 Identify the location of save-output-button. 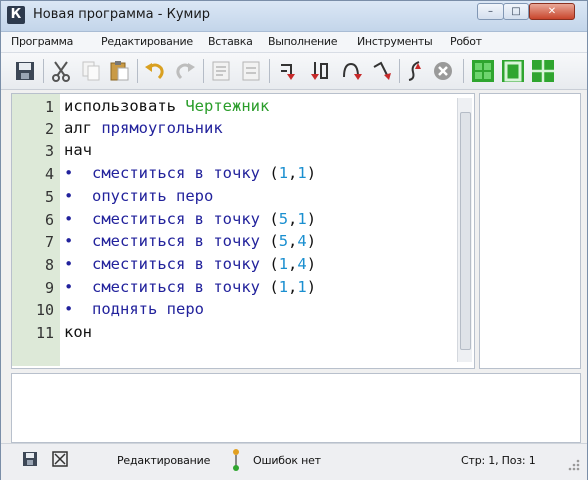
(30, 459).